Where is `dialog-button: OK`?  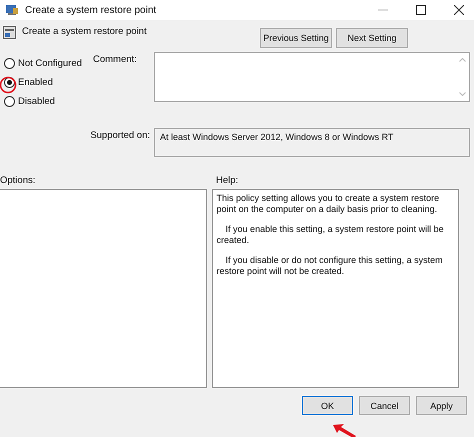
dialog-button: OK is located at coordinates (327, 405).